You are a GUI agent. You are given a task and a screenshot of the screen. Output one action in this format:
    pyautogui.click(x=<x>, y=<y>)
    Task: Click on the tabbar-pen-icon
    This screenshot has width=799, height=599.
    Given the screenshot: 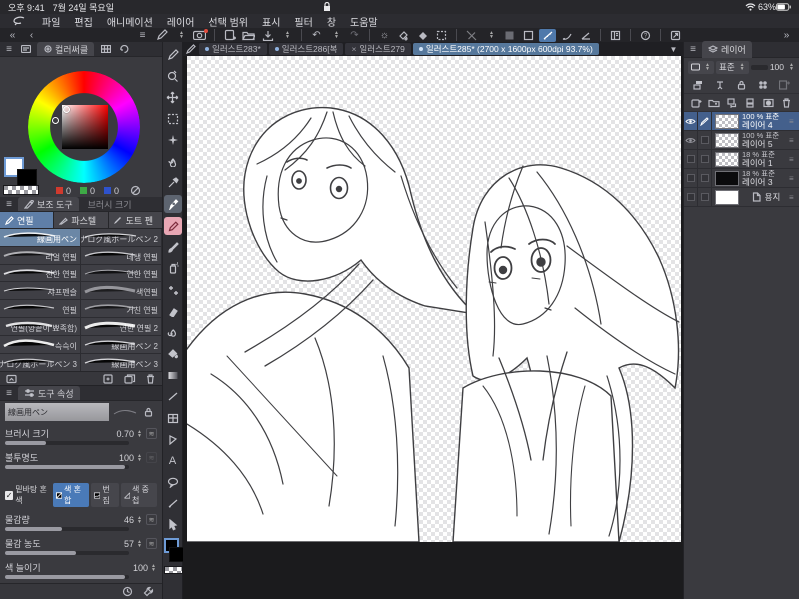 What is the action you would take?
    pyautogui.click(x=191, y=49)
    